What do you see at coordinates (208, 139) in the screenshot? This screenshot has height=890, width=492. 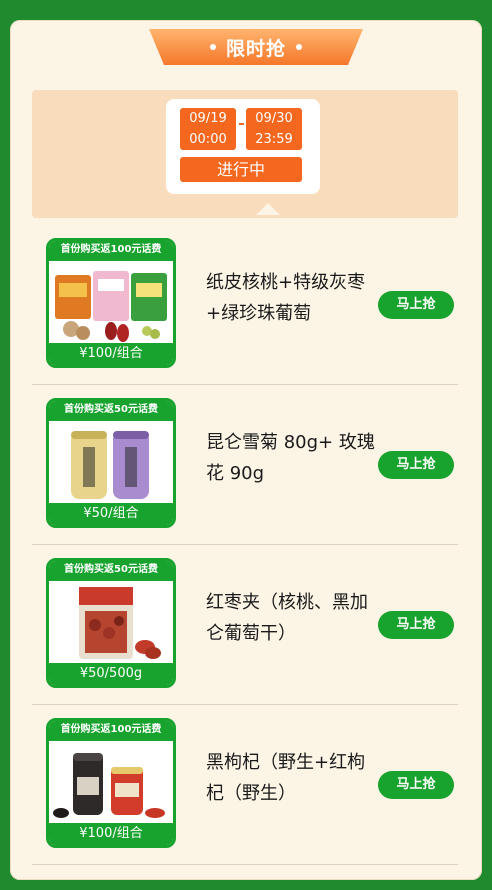 I see `start-clock: 00:00` at bounding box center [208, 139].